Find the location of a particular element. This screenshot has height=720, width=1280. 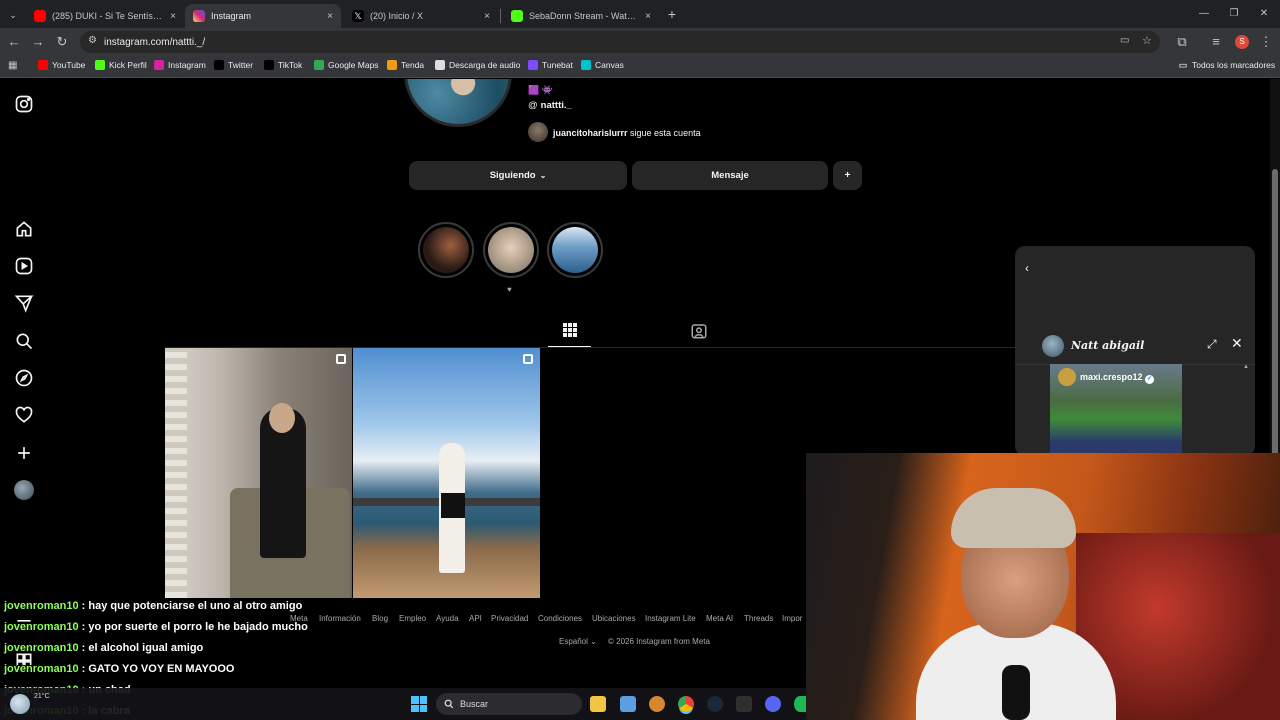

new-tab-button: + is located at coordinates (672, 14).